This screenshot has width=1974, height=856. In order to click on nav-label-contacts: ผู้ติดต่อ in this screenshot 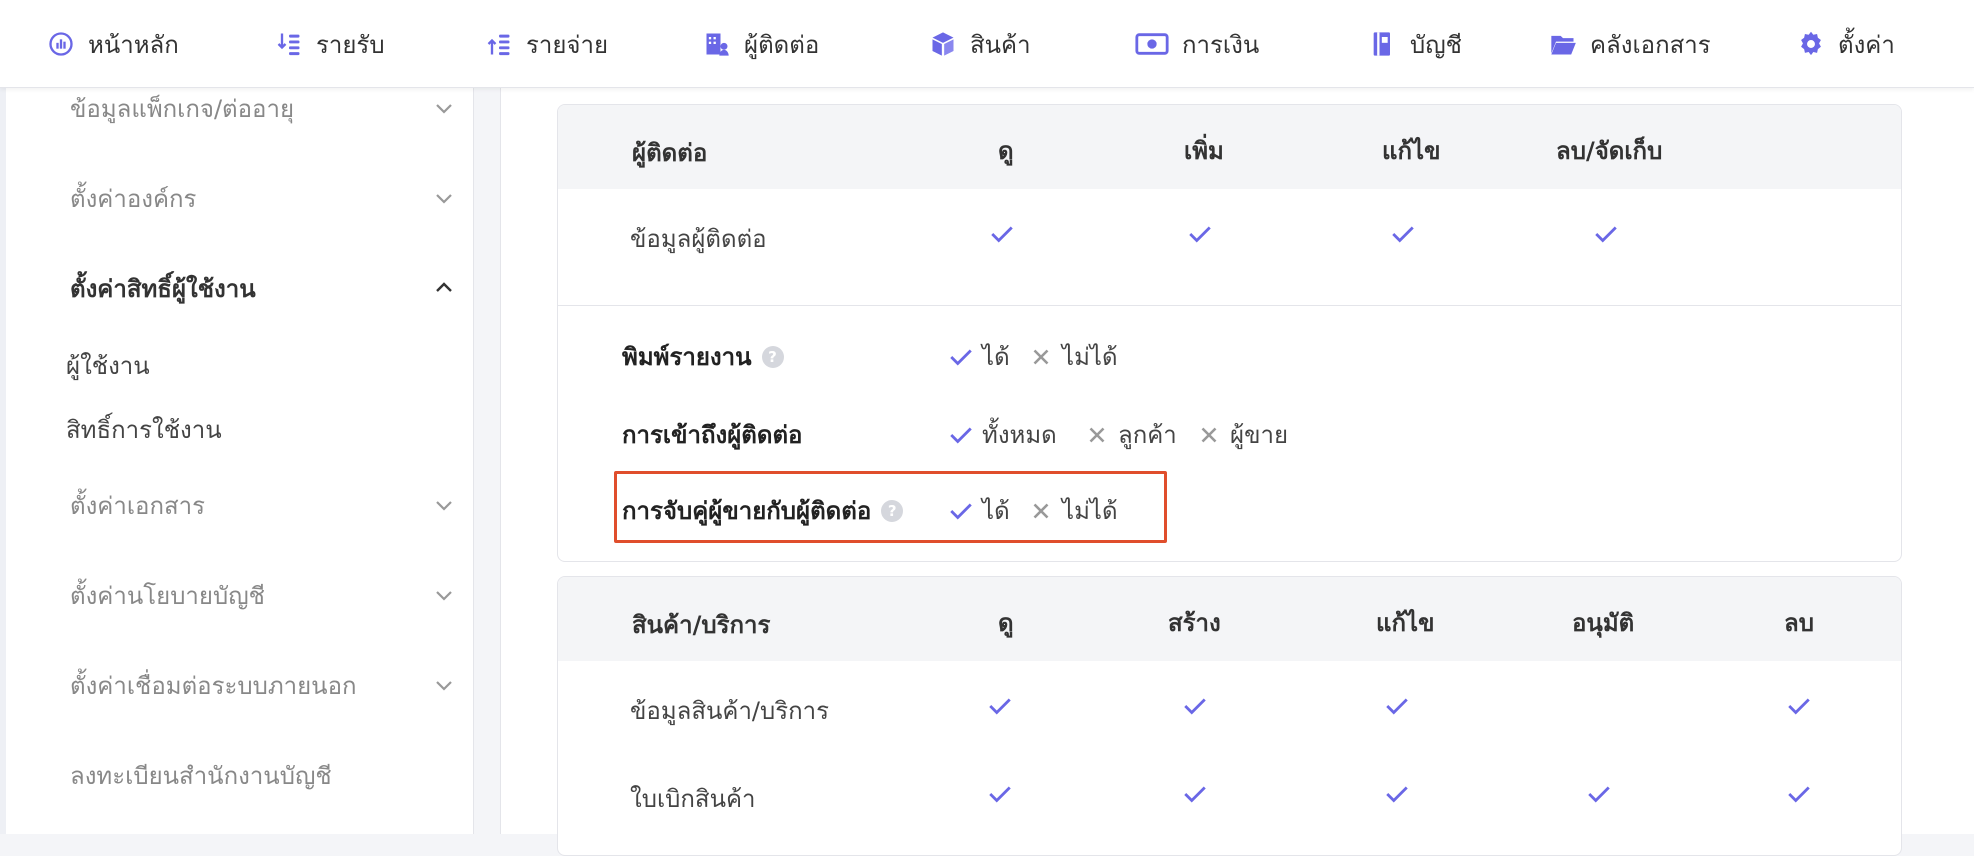, I will do `click(782, 44)`.